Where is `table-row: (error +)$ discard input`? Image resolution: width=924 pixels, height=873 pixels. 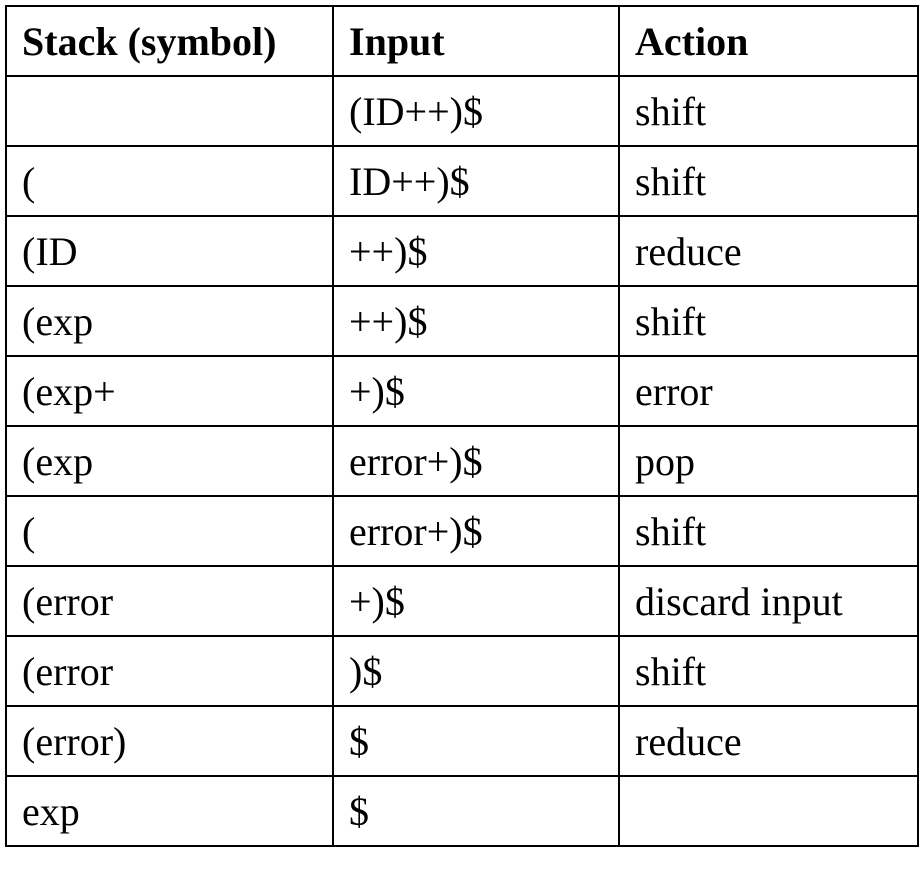
table-row: (error +)$ discard input is located at coordinates (462, 601).